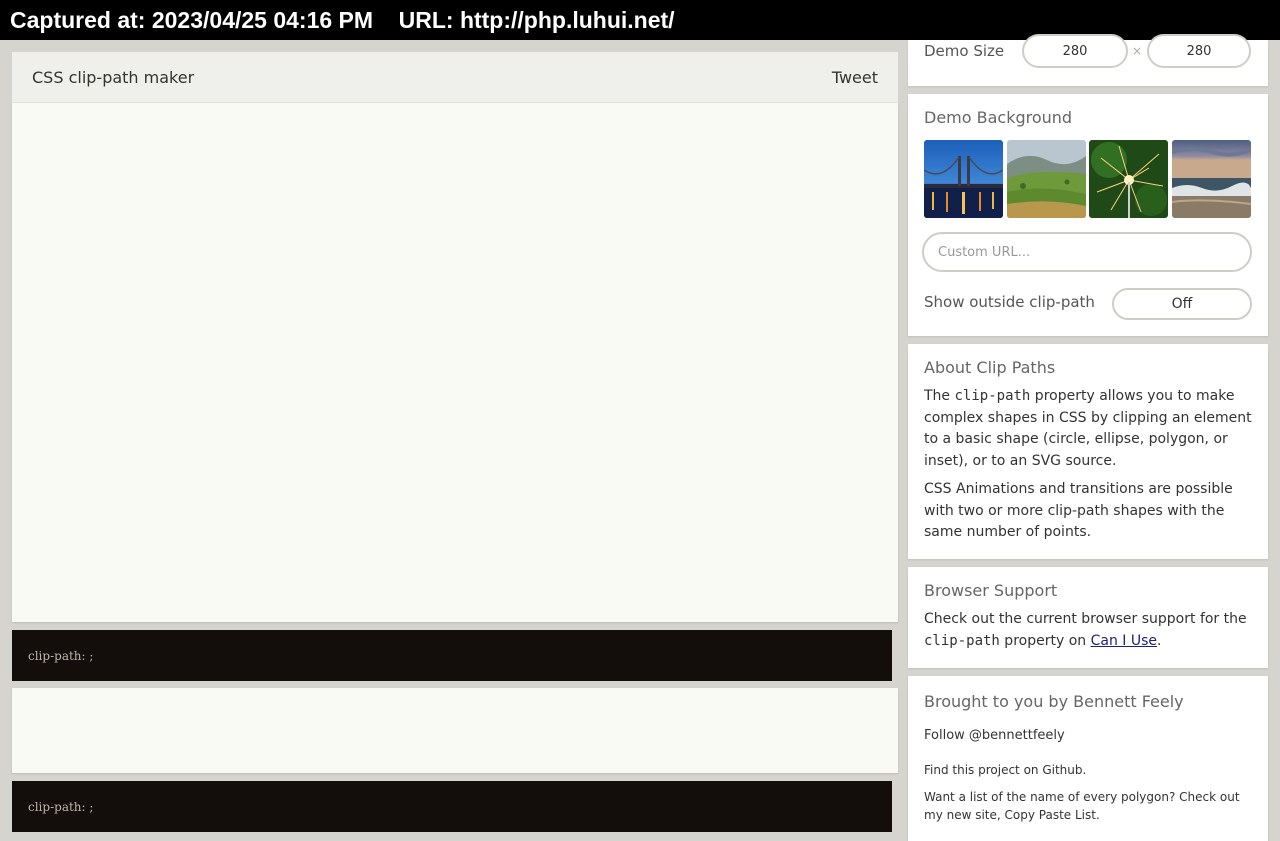  I want to click on can-i-use-link: Can I Use, so click(1124, 641).